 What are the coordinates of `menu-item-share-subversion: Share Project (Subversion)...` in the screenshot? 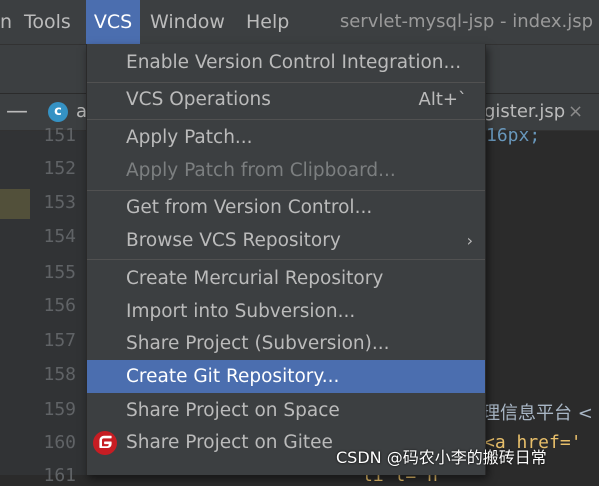 It's located at (286, 343).